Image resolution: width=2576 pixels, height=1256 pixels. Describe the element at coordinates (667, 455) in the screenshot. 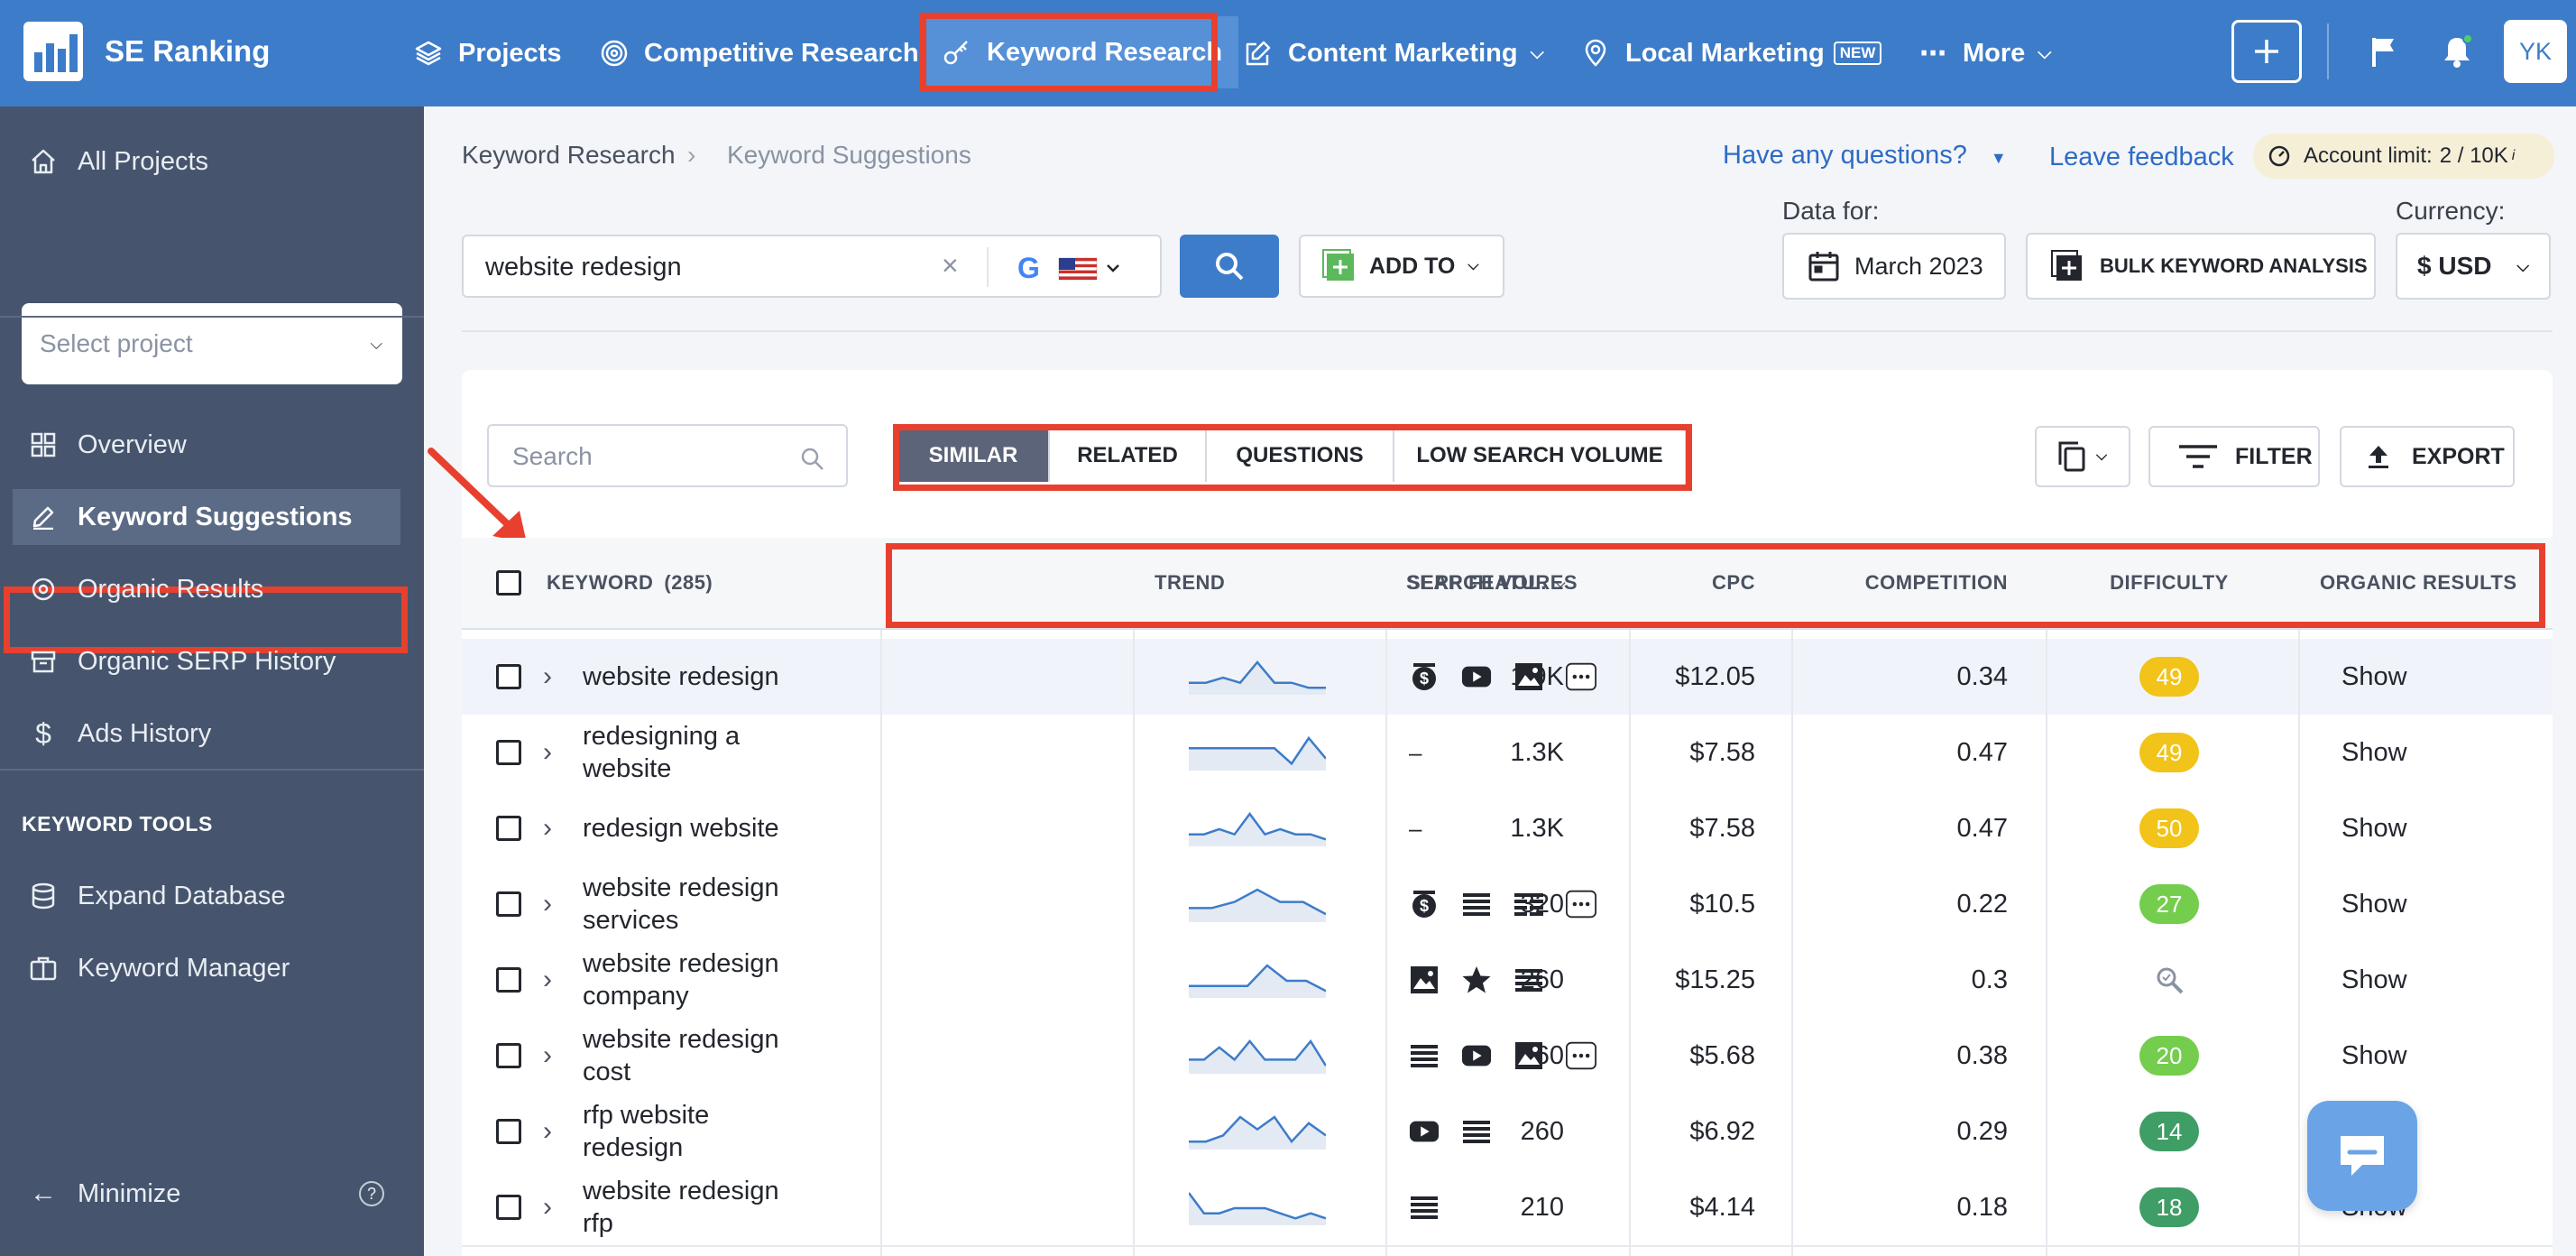

I see `table-search-box: Search` at that location.